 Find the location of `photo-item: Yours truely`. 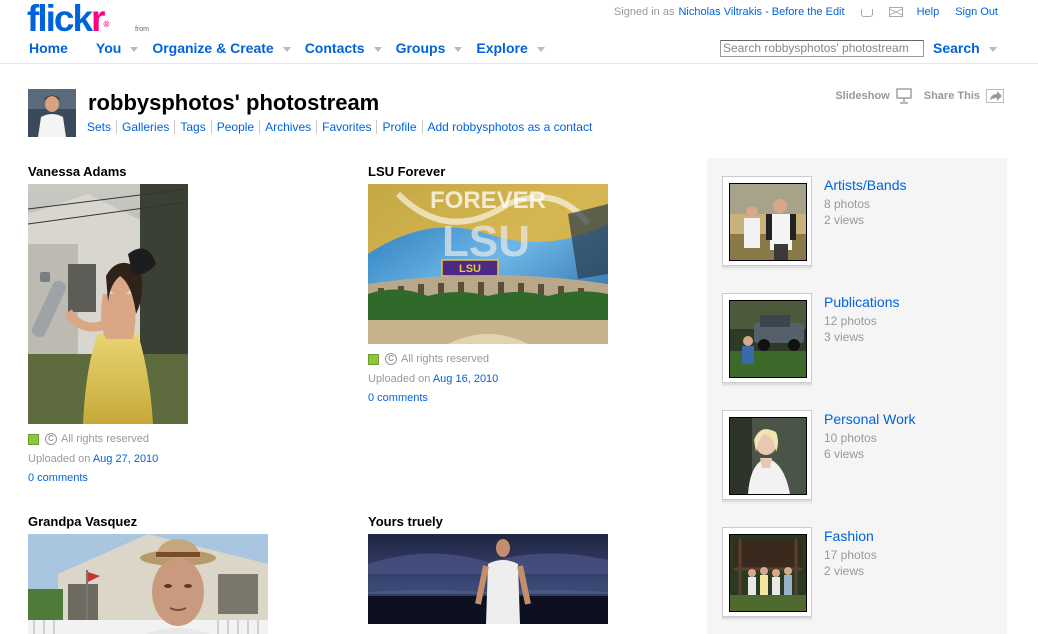

photo-item: Yours truely is located at coordinates (488, 569).